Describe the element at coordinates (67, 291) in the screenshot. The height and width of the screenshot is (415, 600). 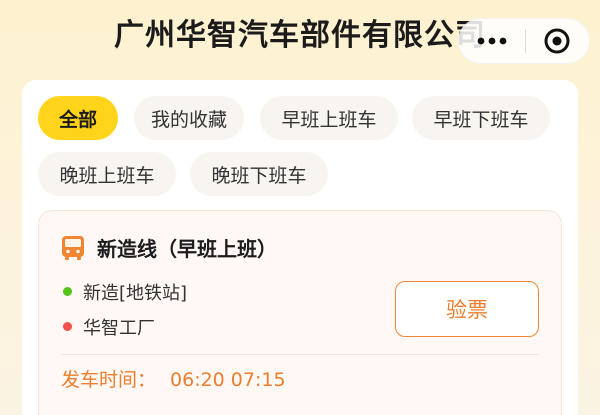
I see `start-stop-dot` at that location.